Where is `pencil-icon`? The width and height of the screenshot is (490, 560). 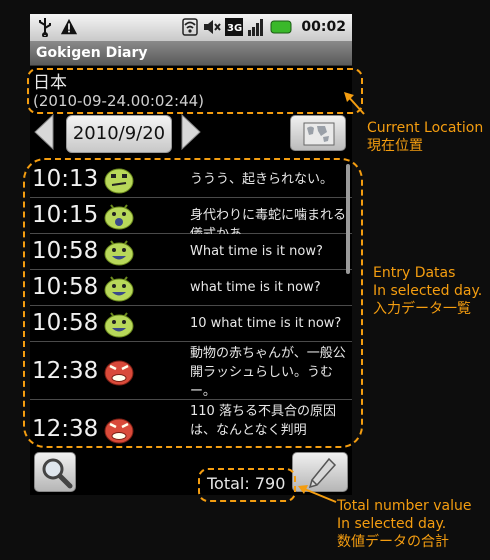 pencil-icon is located at coordinates (322, 473).